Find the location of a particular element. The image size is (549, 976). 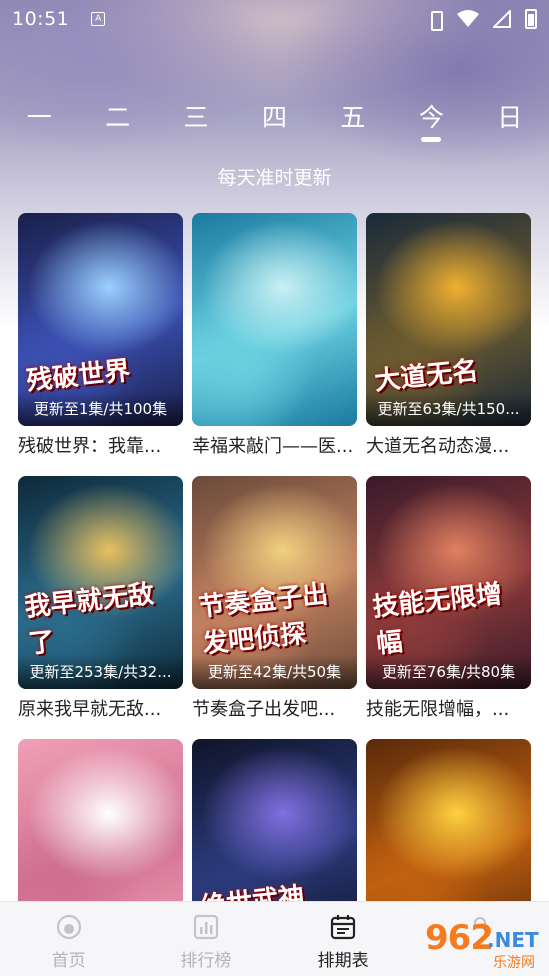

watermark-number: 962 is located at coordinates (459, 938).